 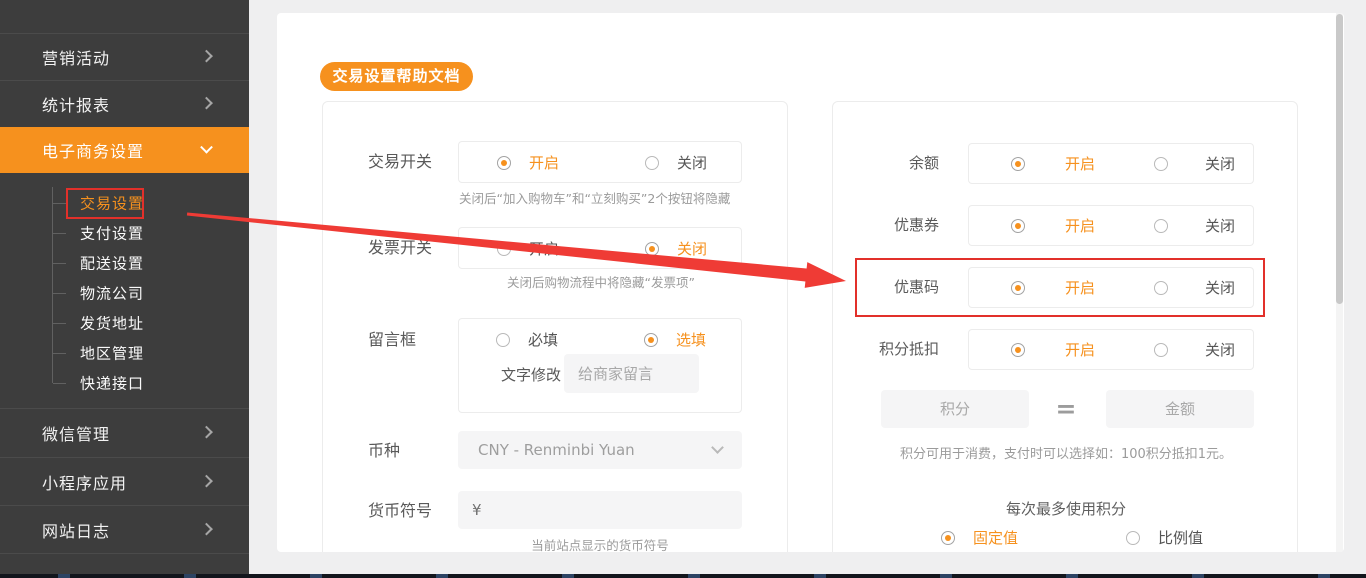 I want to click on sidebar-item-miniprogram: 小程序应用, so click(x=124, y=481).